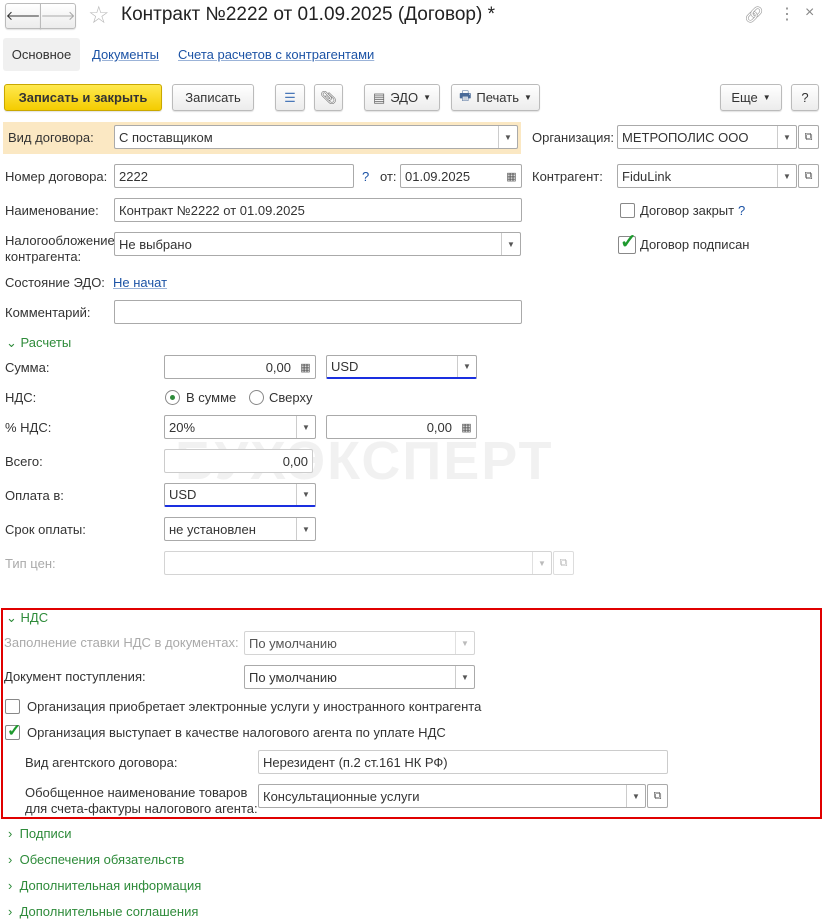 Image resolution: width=822 pixels, height=924 pixels. What do you see at coordinates (83, 97) in the screenshot?
I see `save-close-button: Записать и закрыть` at bounding box center [83, 97].